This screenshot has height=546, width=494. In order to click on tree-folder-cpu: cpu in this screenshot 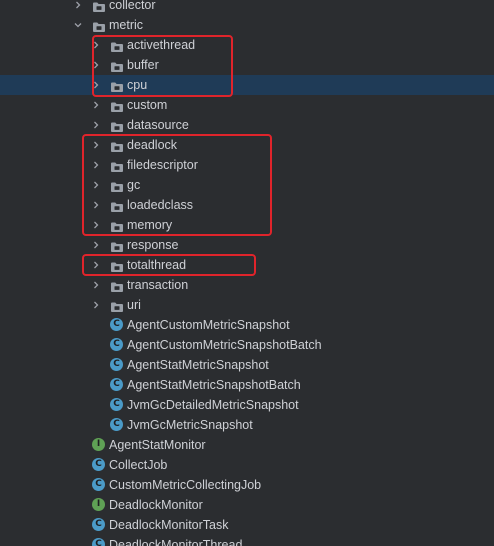, I will do `click(247, 85)`.